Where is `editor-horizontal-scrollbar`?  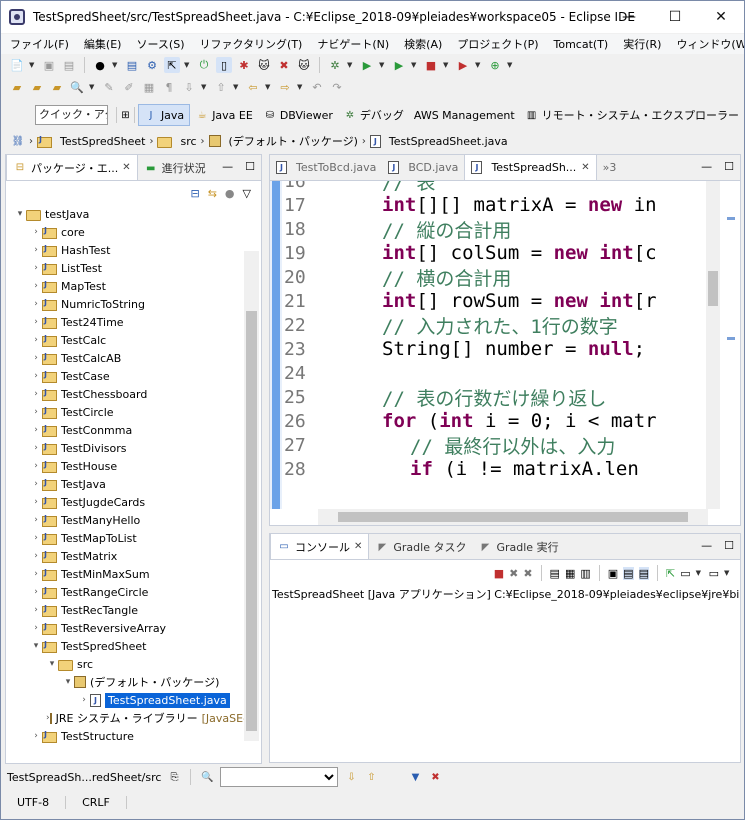 editor-horizontal-scrollbar is located at coordinates (513, 517).